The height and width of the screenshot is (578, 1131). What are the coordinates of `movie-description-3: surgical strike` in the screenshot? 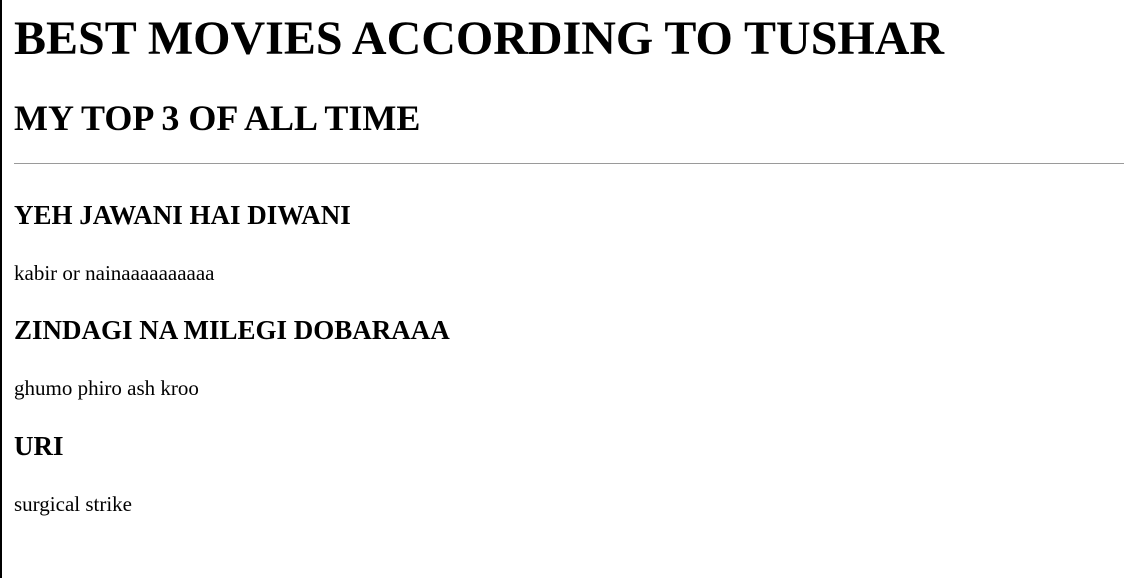 It's located at (73, 504).